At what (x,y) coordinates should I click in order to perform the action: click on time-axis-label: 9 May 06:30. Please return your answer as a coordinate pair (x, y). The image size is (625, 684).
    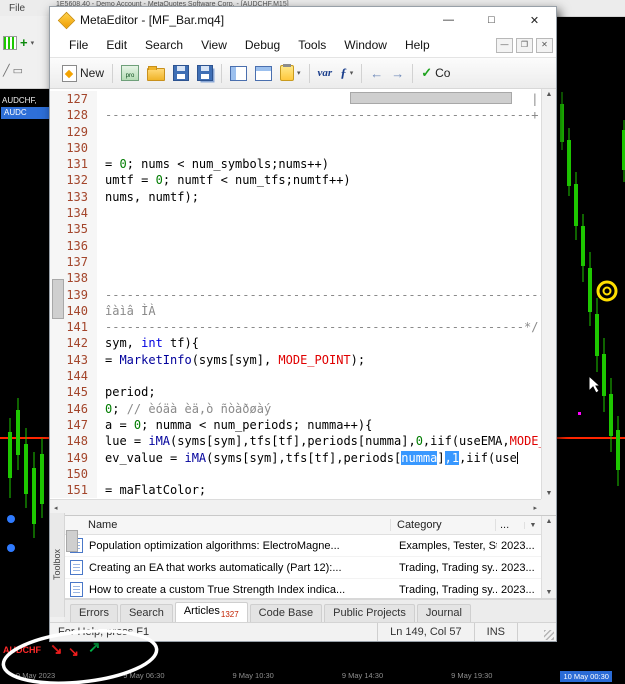
    Looking at the image, I should click on (144, 675).